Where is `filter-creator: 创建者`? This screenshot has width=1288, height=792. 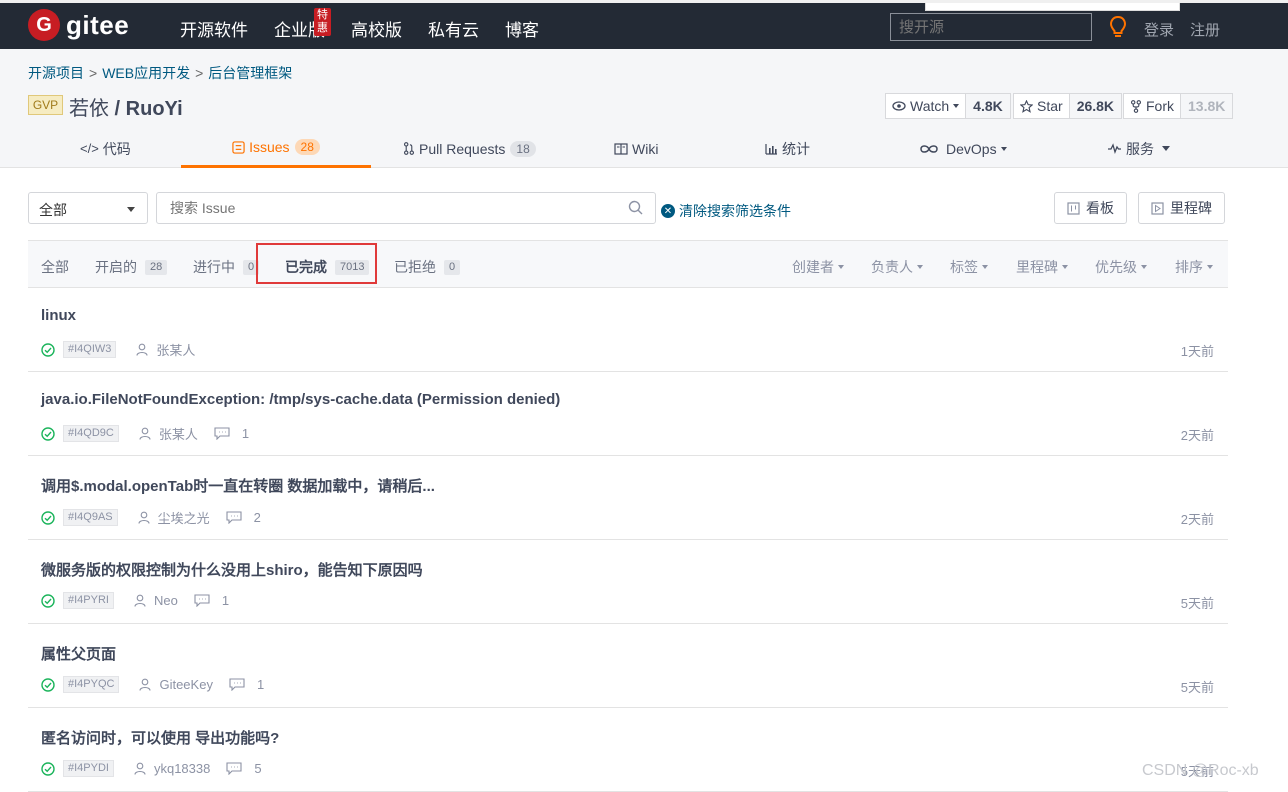 filter-creator: 创建者 is located at coordinates (818, 267).